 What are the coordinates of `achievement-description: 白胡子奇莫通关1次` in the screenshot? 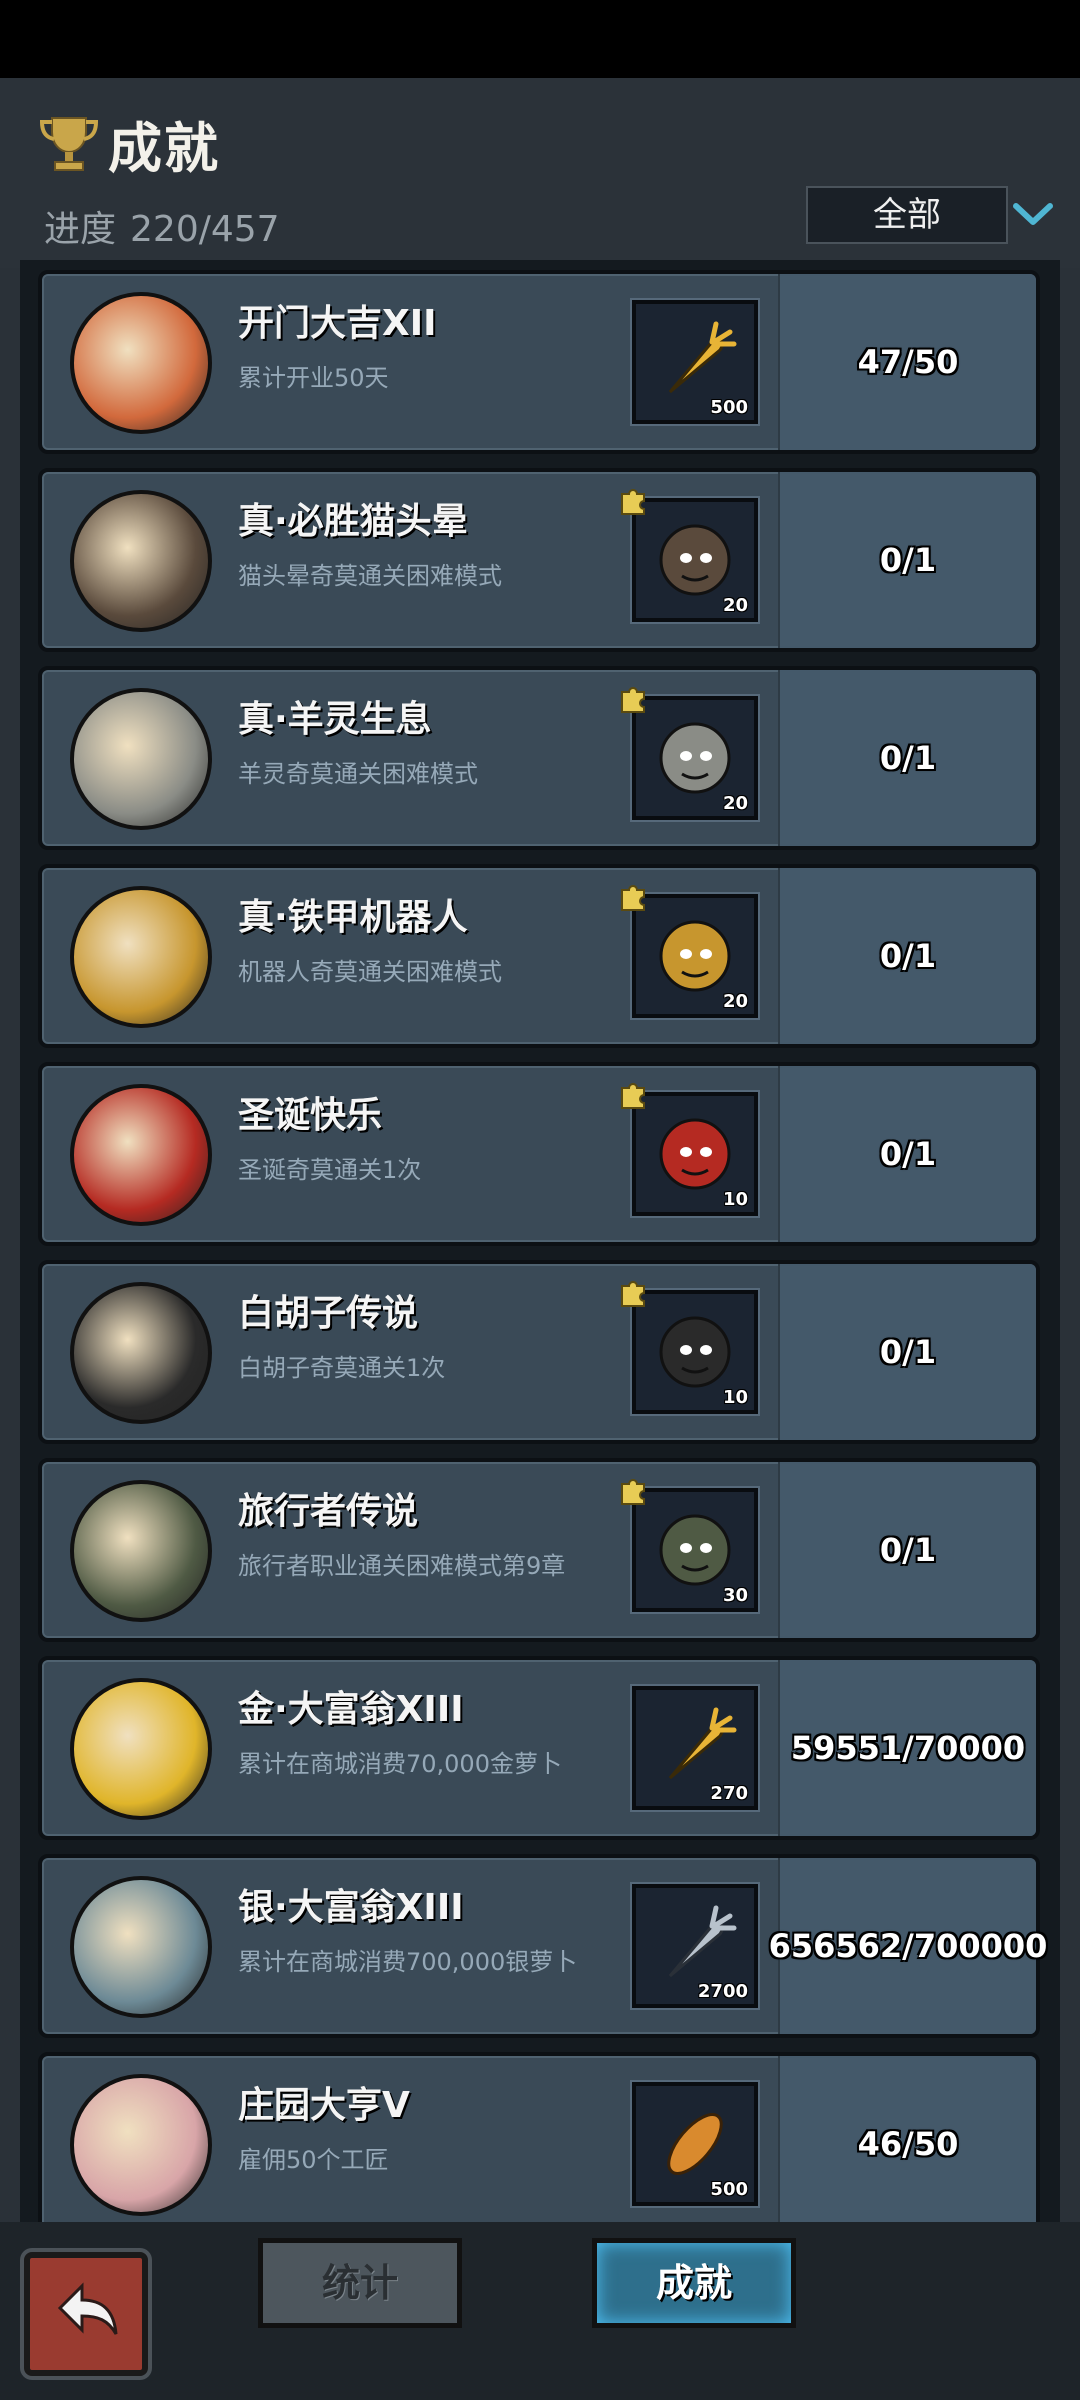 It's located at (342, 1368).